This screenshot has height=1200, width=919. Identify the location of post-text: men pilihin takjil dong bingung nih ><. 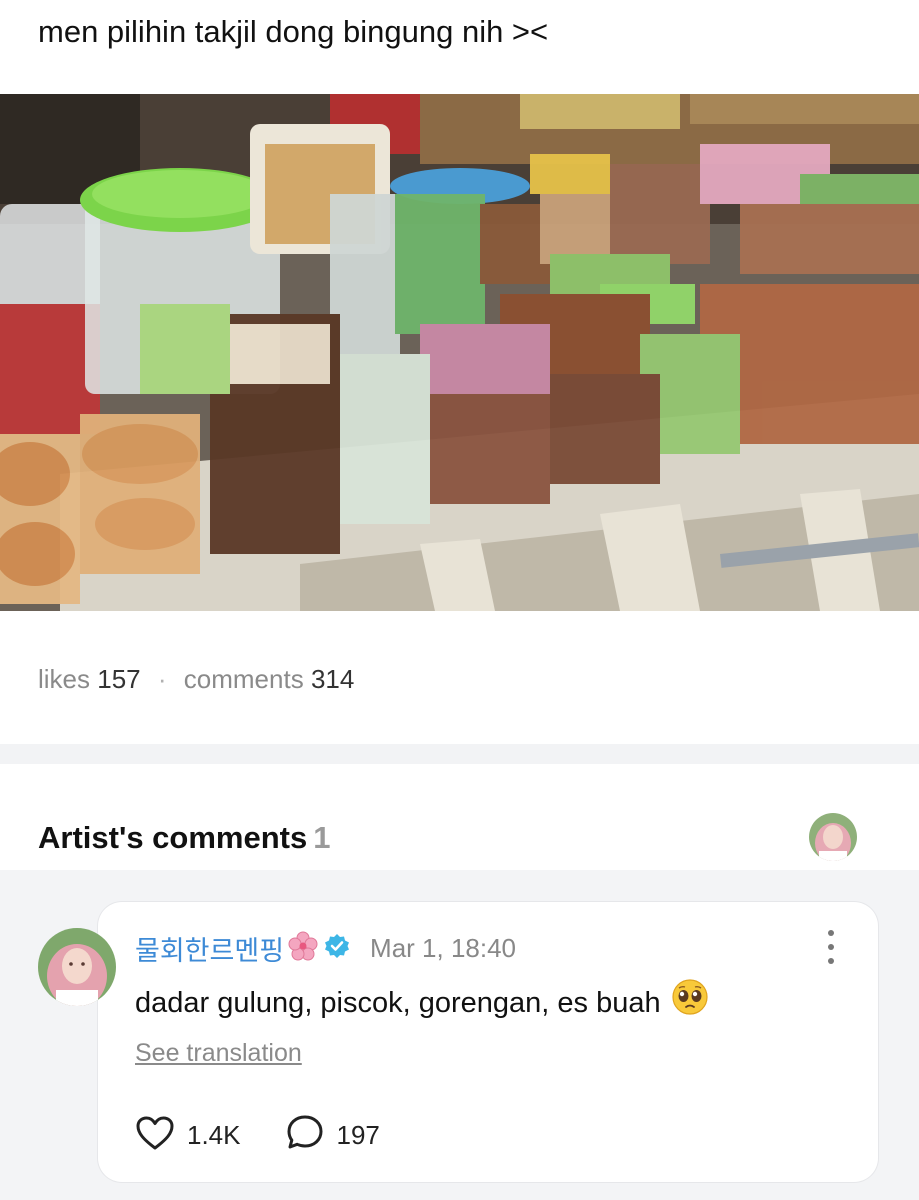
(293, 31).